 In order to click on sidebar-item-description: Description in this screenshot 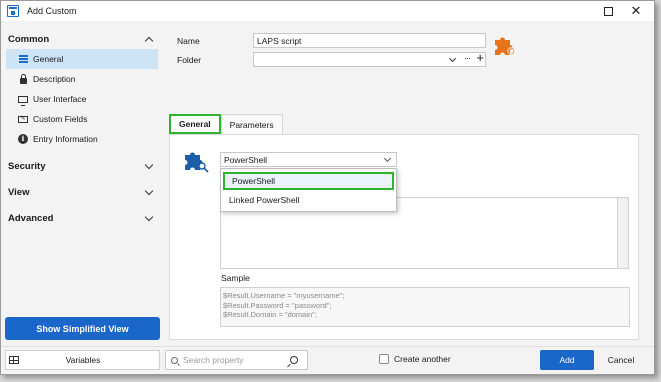, I will do `click(82, 79)`.